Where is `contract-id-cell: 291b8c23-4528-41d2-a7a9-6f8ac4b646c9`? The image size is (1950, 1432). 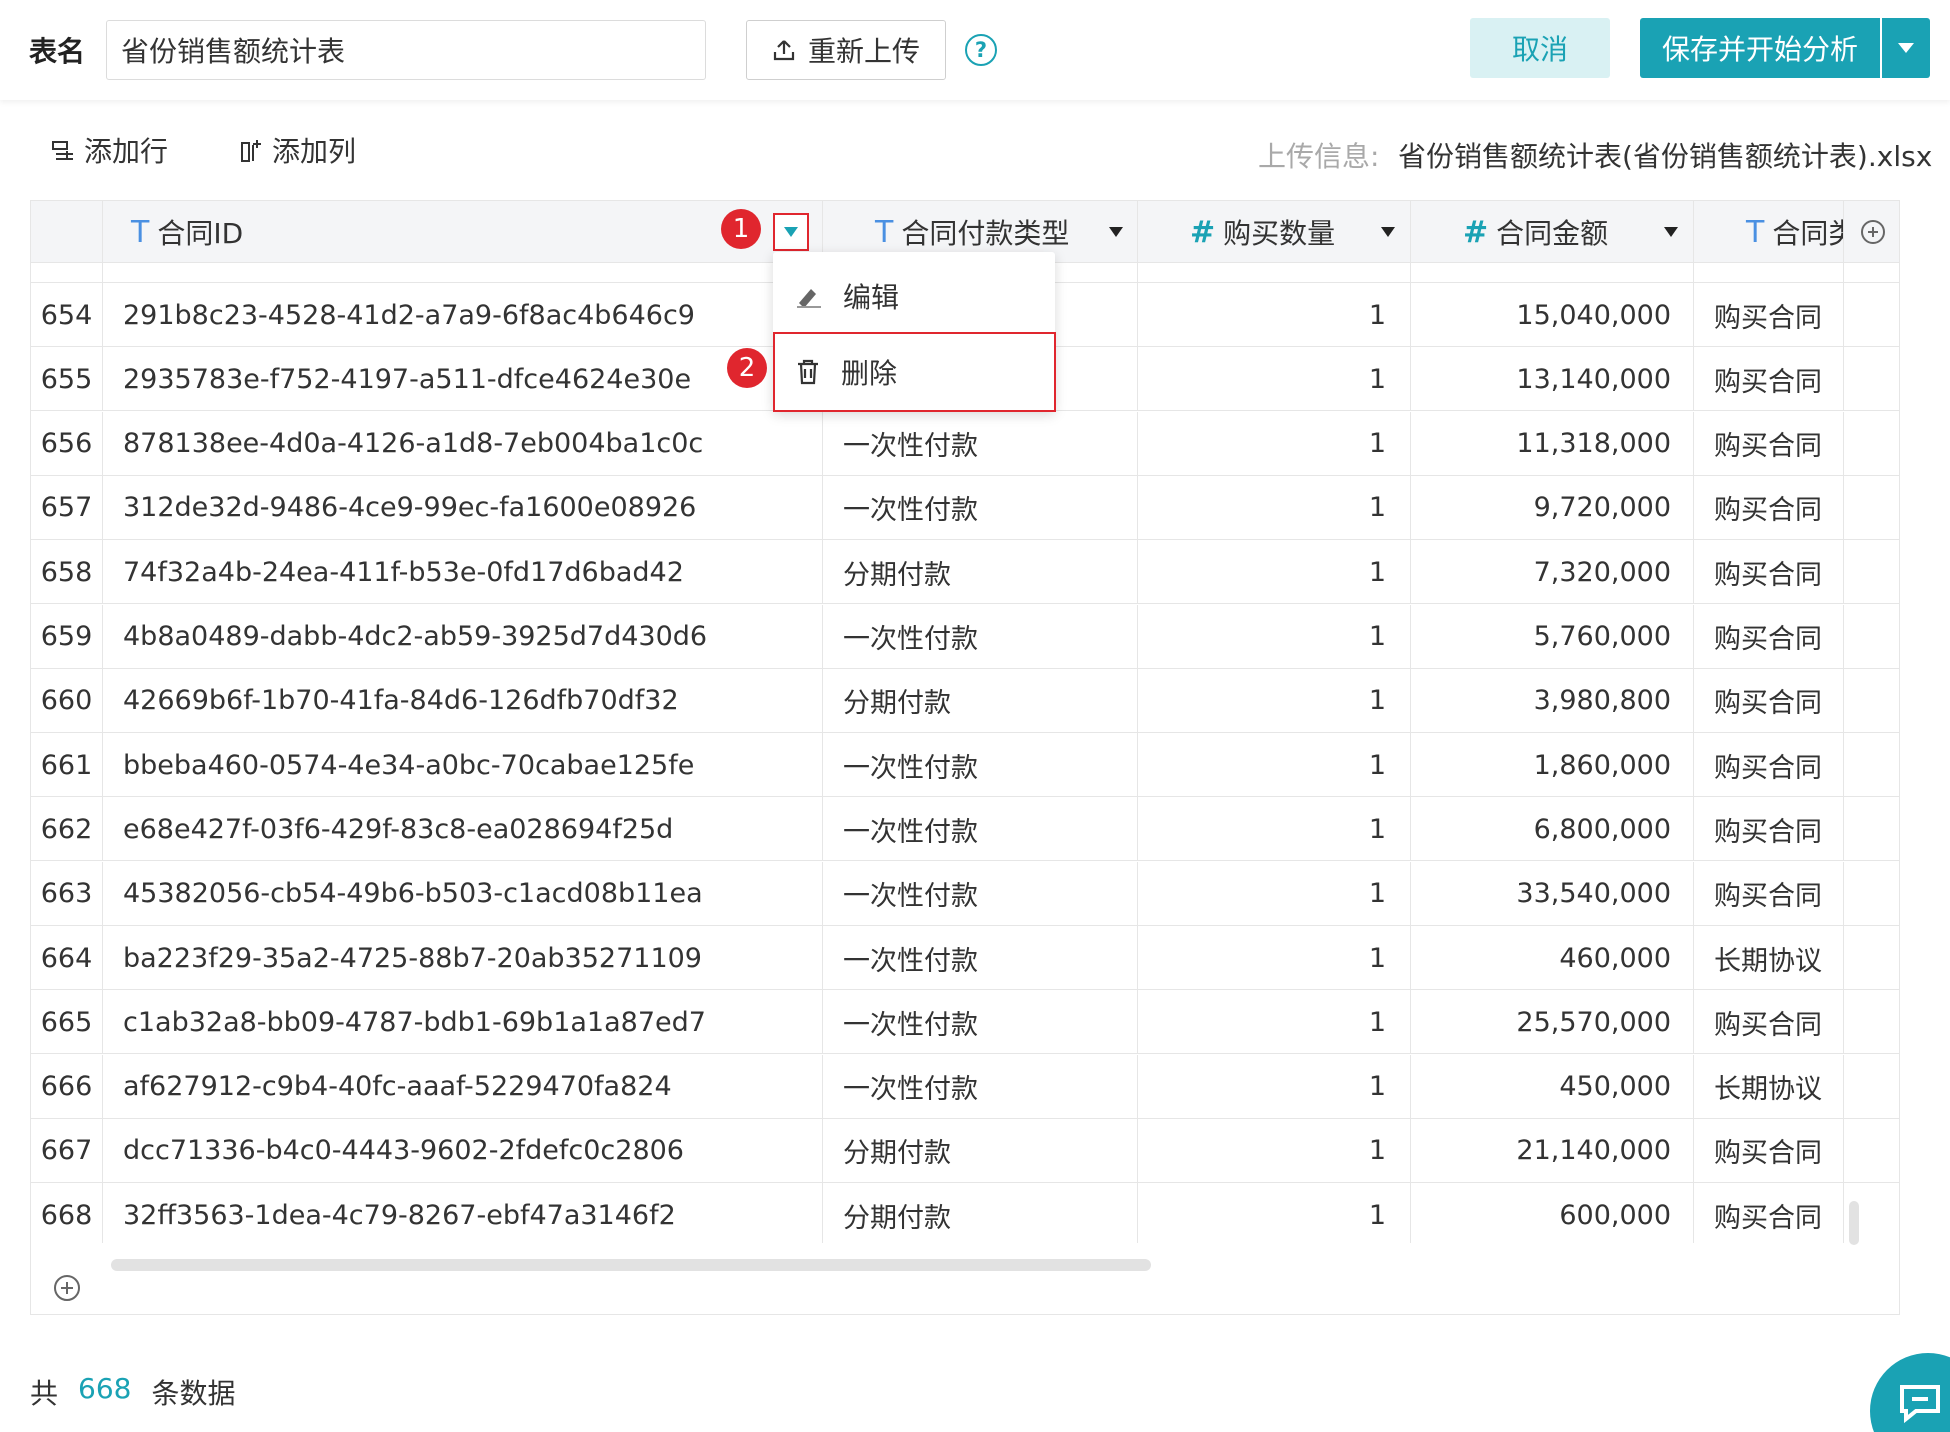 contract-id-cell: 291b8c23-4528-41d2-a7a9-6f8ac4b646c9 is located at coordinates (463, 315).